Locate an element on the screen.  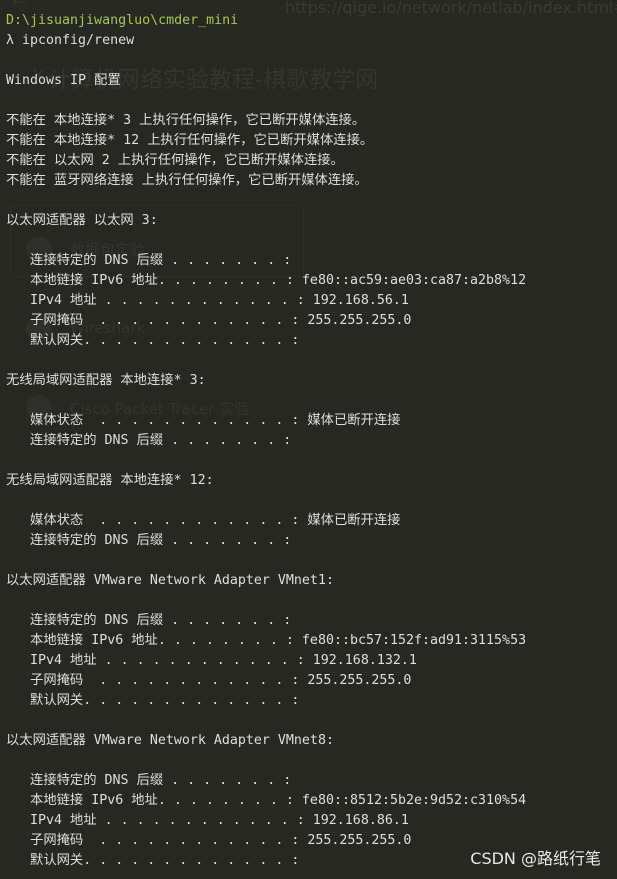
output-line: 不能在 蓝牙网络连接 上执行任何操作，它已断开媒体连接。 is located at coordinates (187, 180).